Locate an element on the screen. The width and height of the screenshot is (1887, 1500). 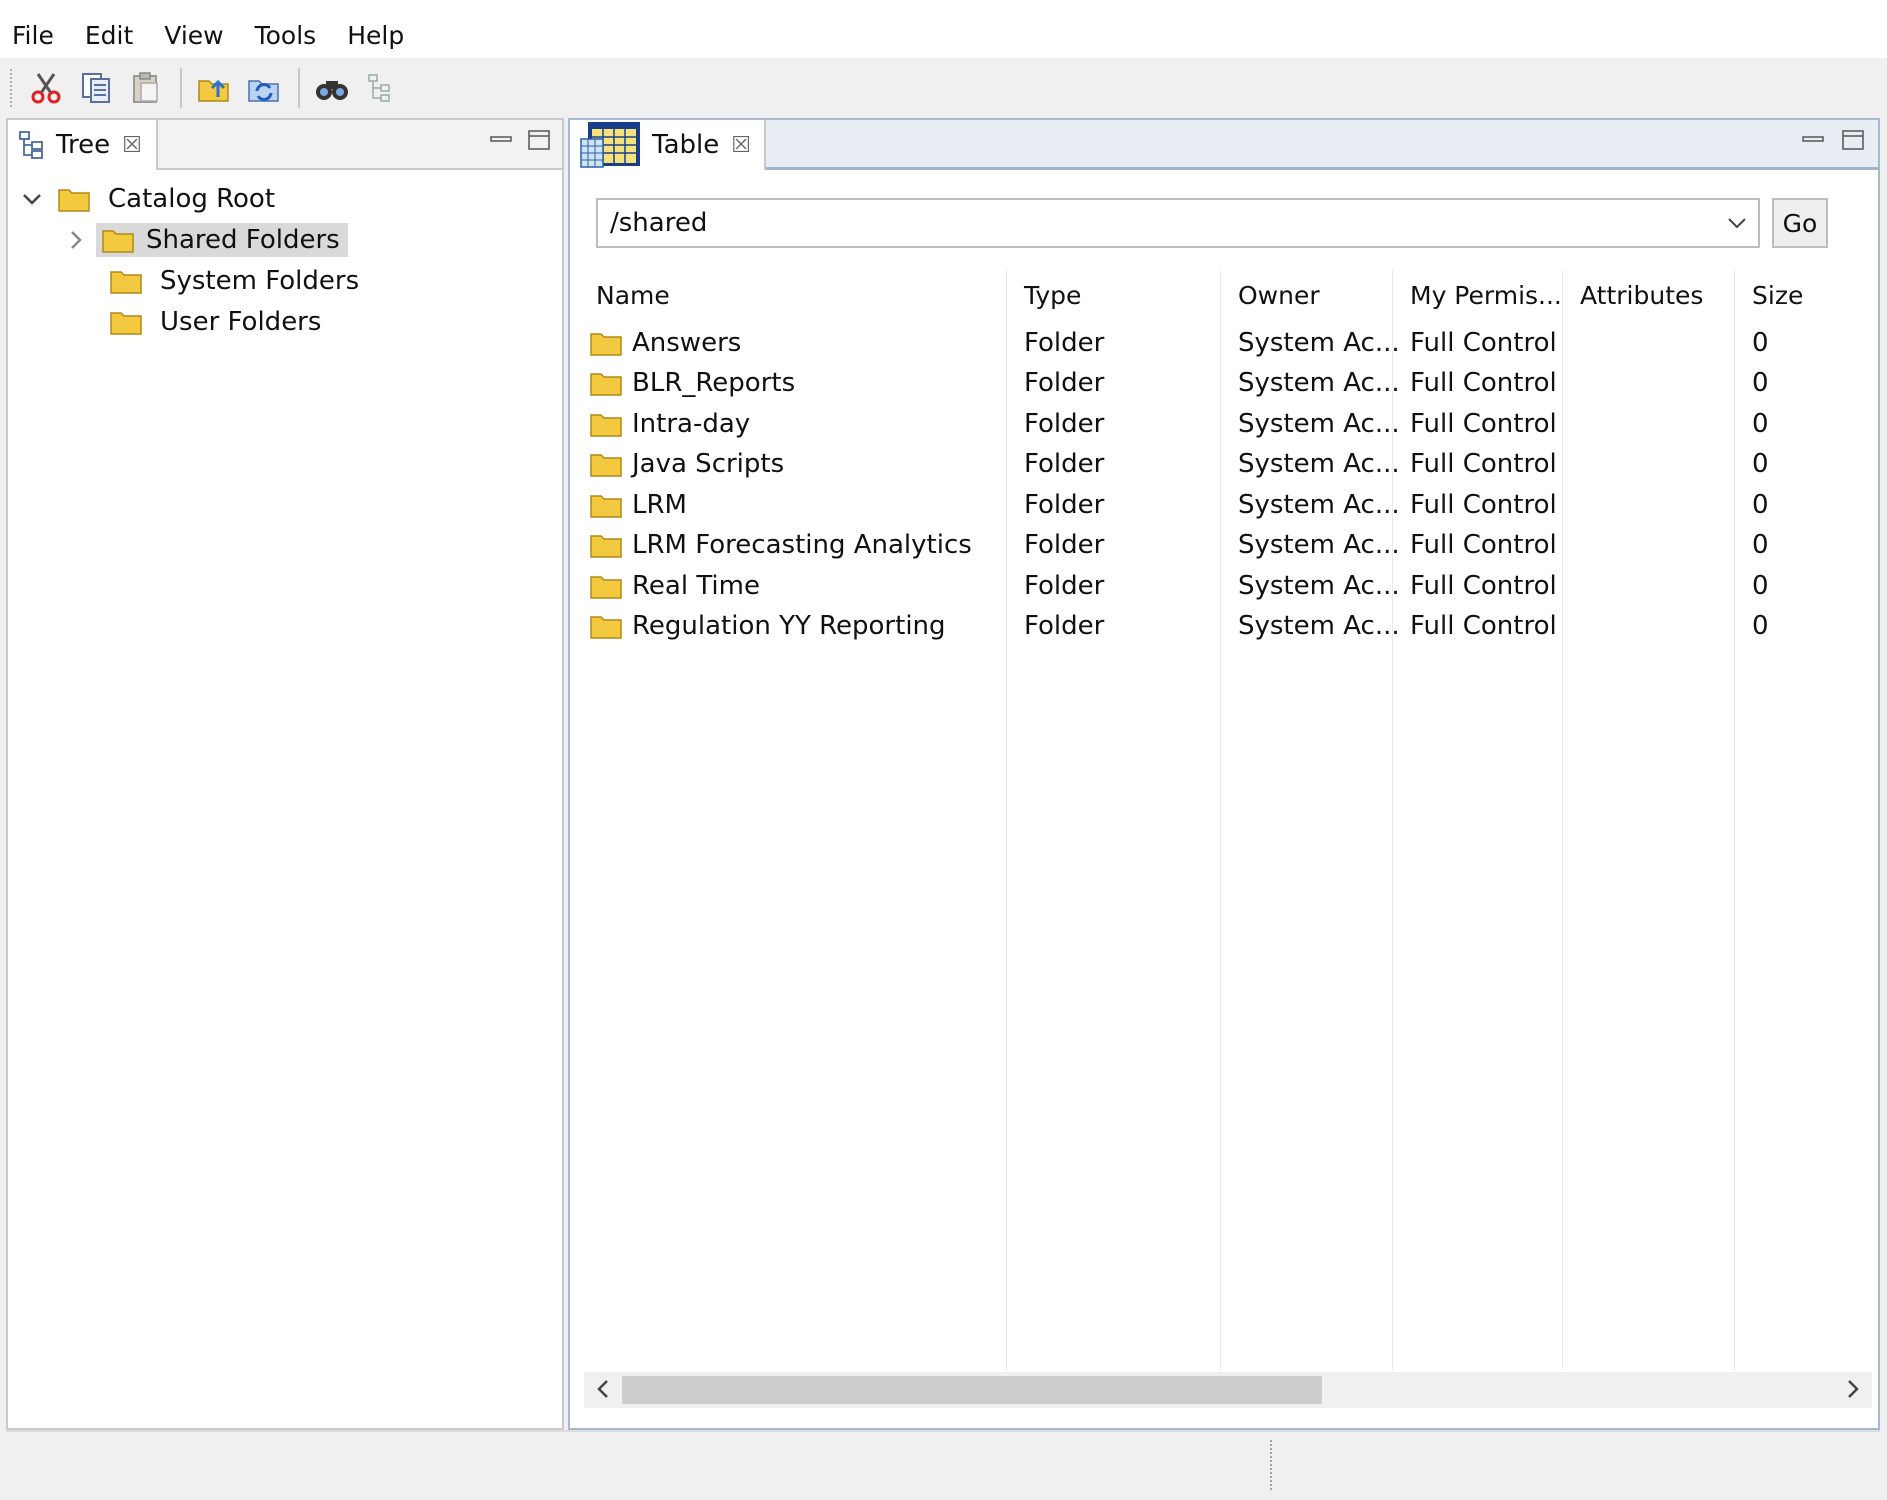
refresh-icon is located at coordinates (263, 91).